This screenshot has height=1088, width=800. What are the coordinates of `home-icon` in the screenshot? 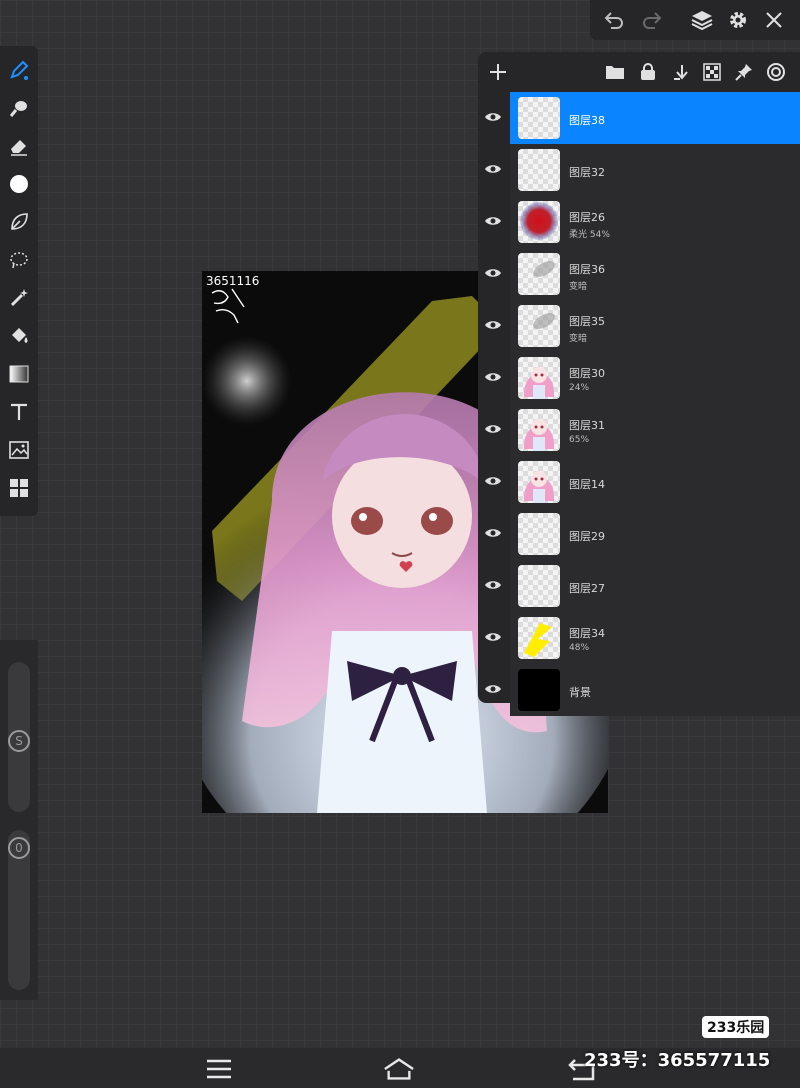 It's located at (399, 1069).